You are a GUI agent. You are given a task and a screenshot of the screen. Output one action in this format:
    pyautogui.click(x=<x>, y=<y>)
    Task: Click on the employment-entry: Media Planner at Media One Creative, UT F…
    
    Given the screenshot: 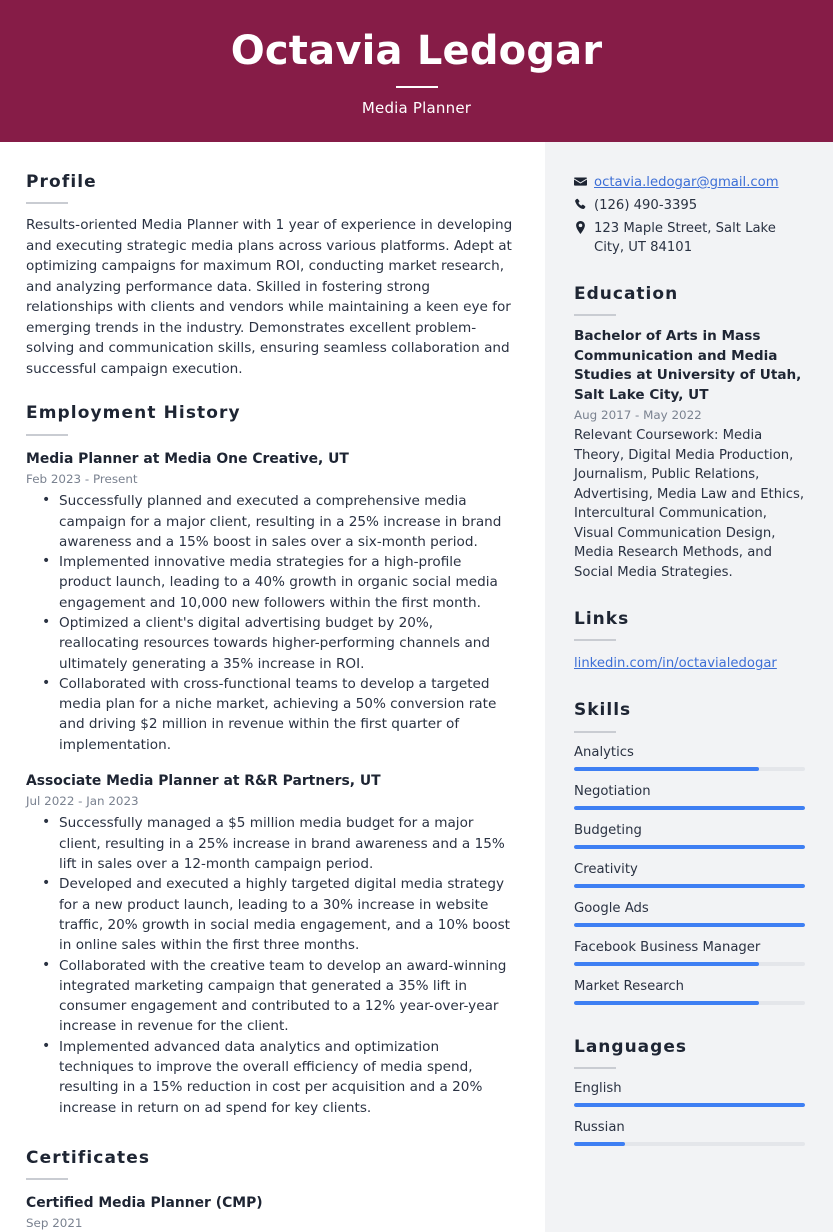 What is the action you would take?
    pyautogui.click(x=271, y=602)
    